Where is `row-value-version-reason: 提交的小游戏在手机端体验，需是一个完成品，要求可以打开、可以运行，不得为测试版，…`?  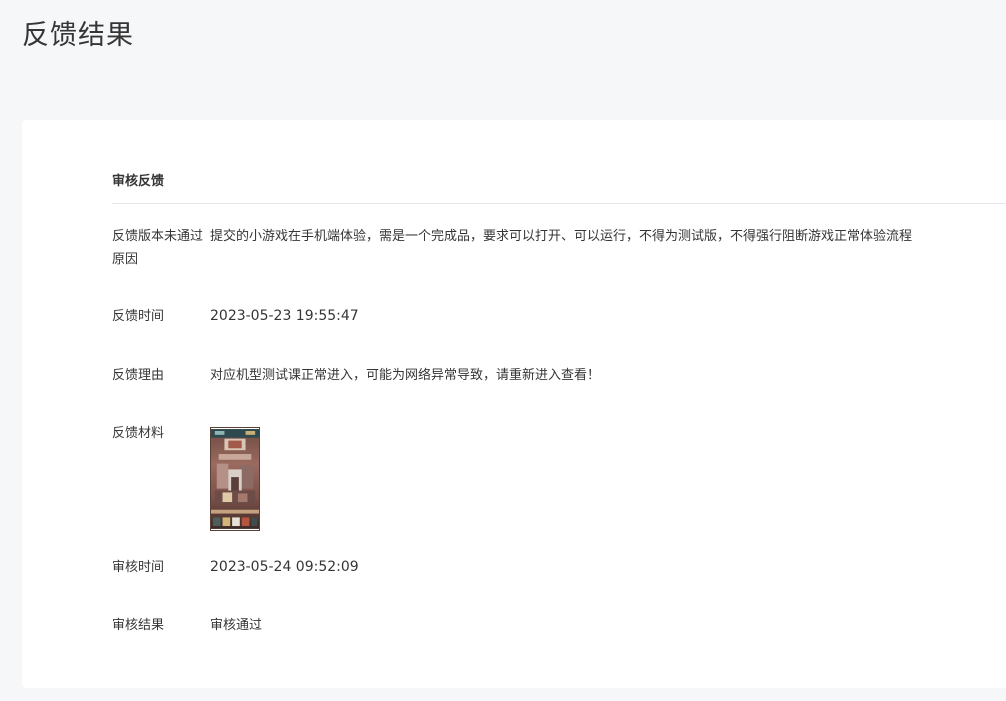 row-value-version-reason: 提交的小游戏在手机端体验，需是一个完成品，要求可以打开、可以运行，不得为测试版，… is located at coordinates (561, 236).